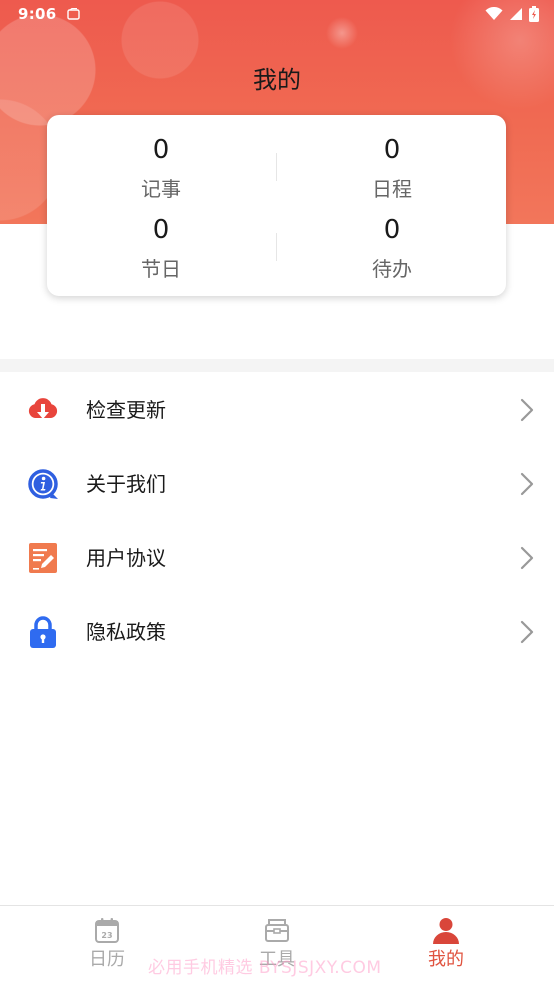  Describe the element at coordinates (161, 169) in the screenshot. I see `stat-notes: 0 记事` at that location.